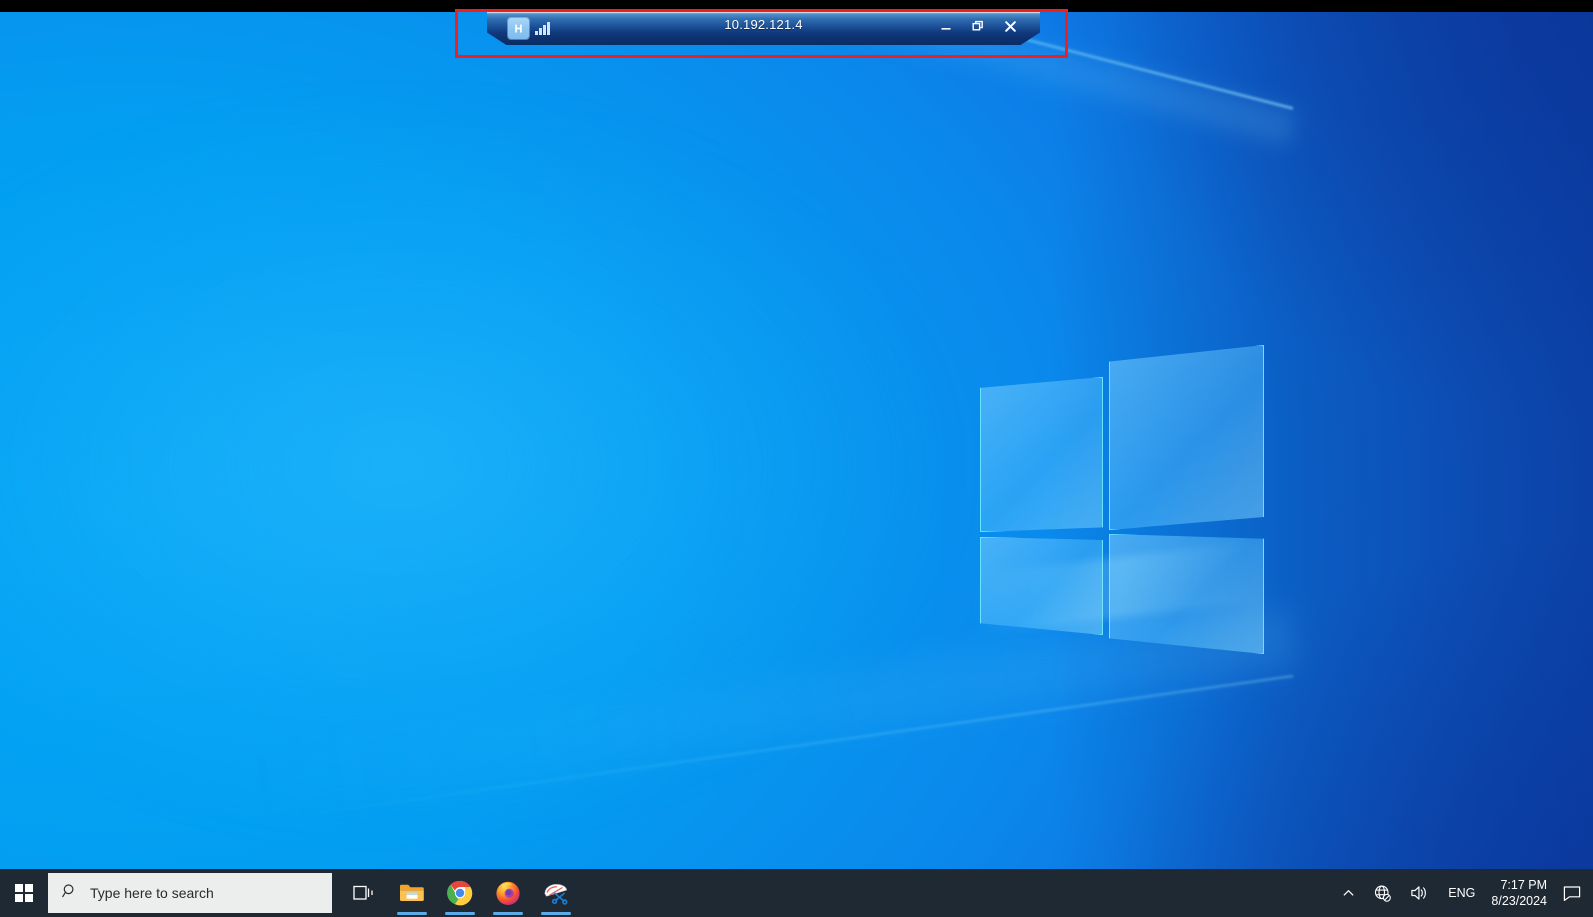  What do you see at coordinates (70, 893) in the screenshot?
I see `search-icon` at bounding box center [70, 893].